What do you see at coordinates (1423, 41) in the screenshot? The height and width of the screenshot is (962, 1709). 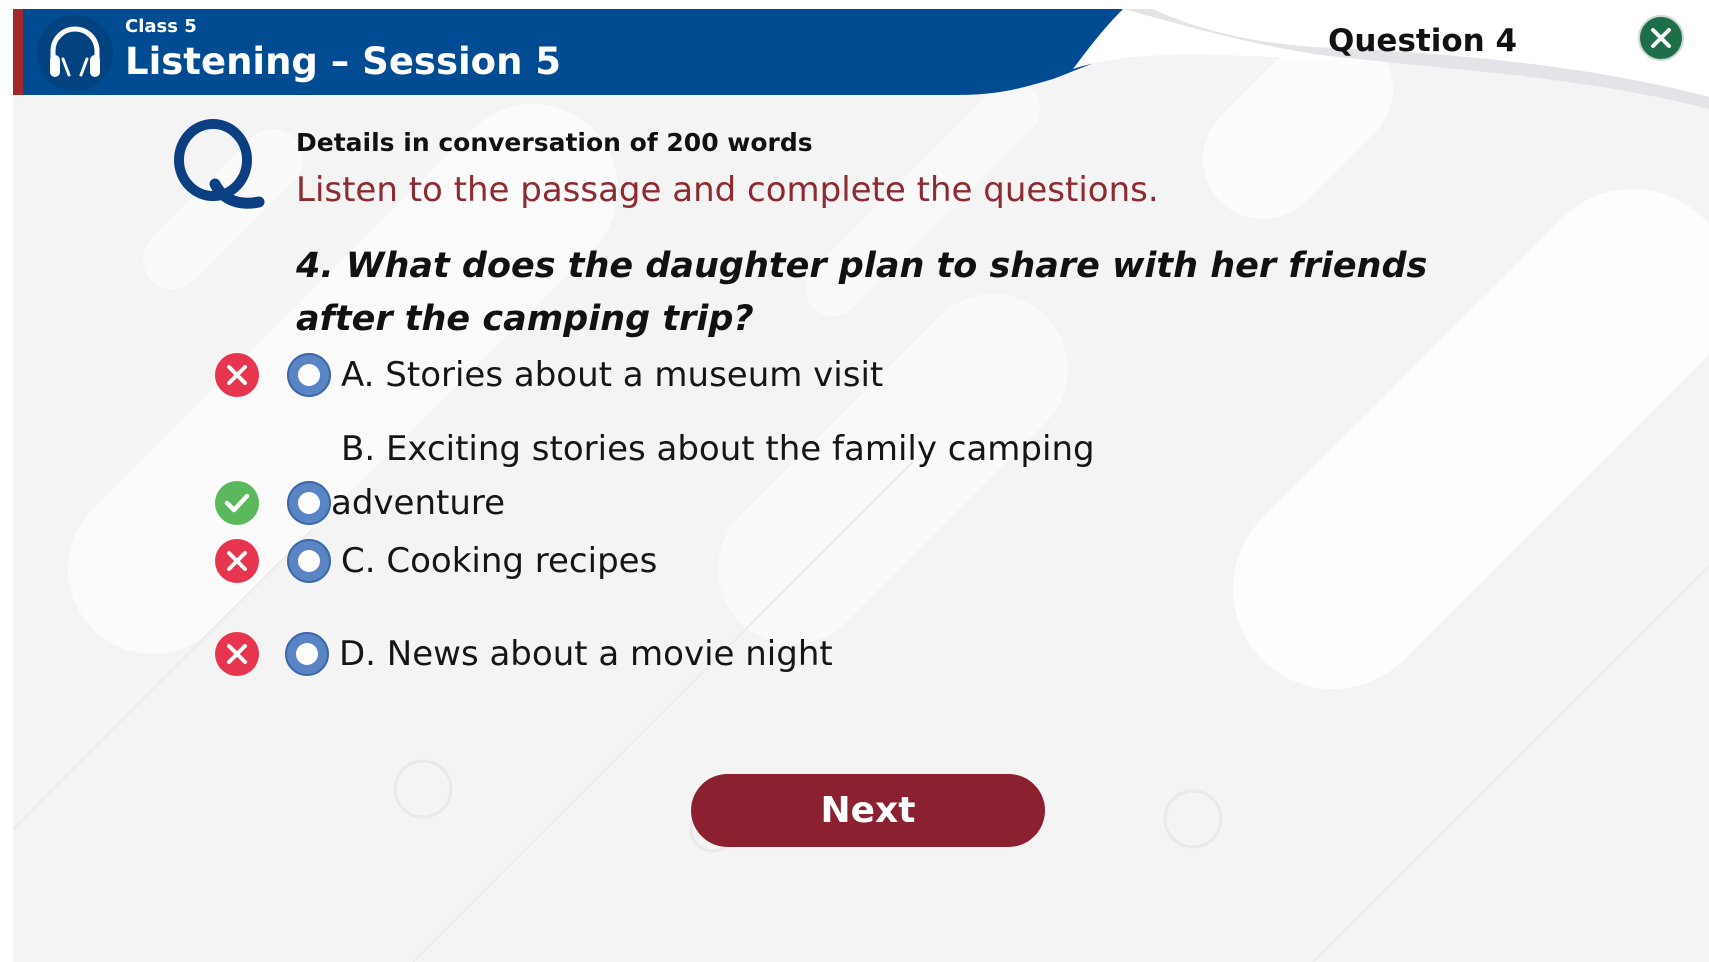 I see `question-number: Question 4` at bounding box center [1423, 41].